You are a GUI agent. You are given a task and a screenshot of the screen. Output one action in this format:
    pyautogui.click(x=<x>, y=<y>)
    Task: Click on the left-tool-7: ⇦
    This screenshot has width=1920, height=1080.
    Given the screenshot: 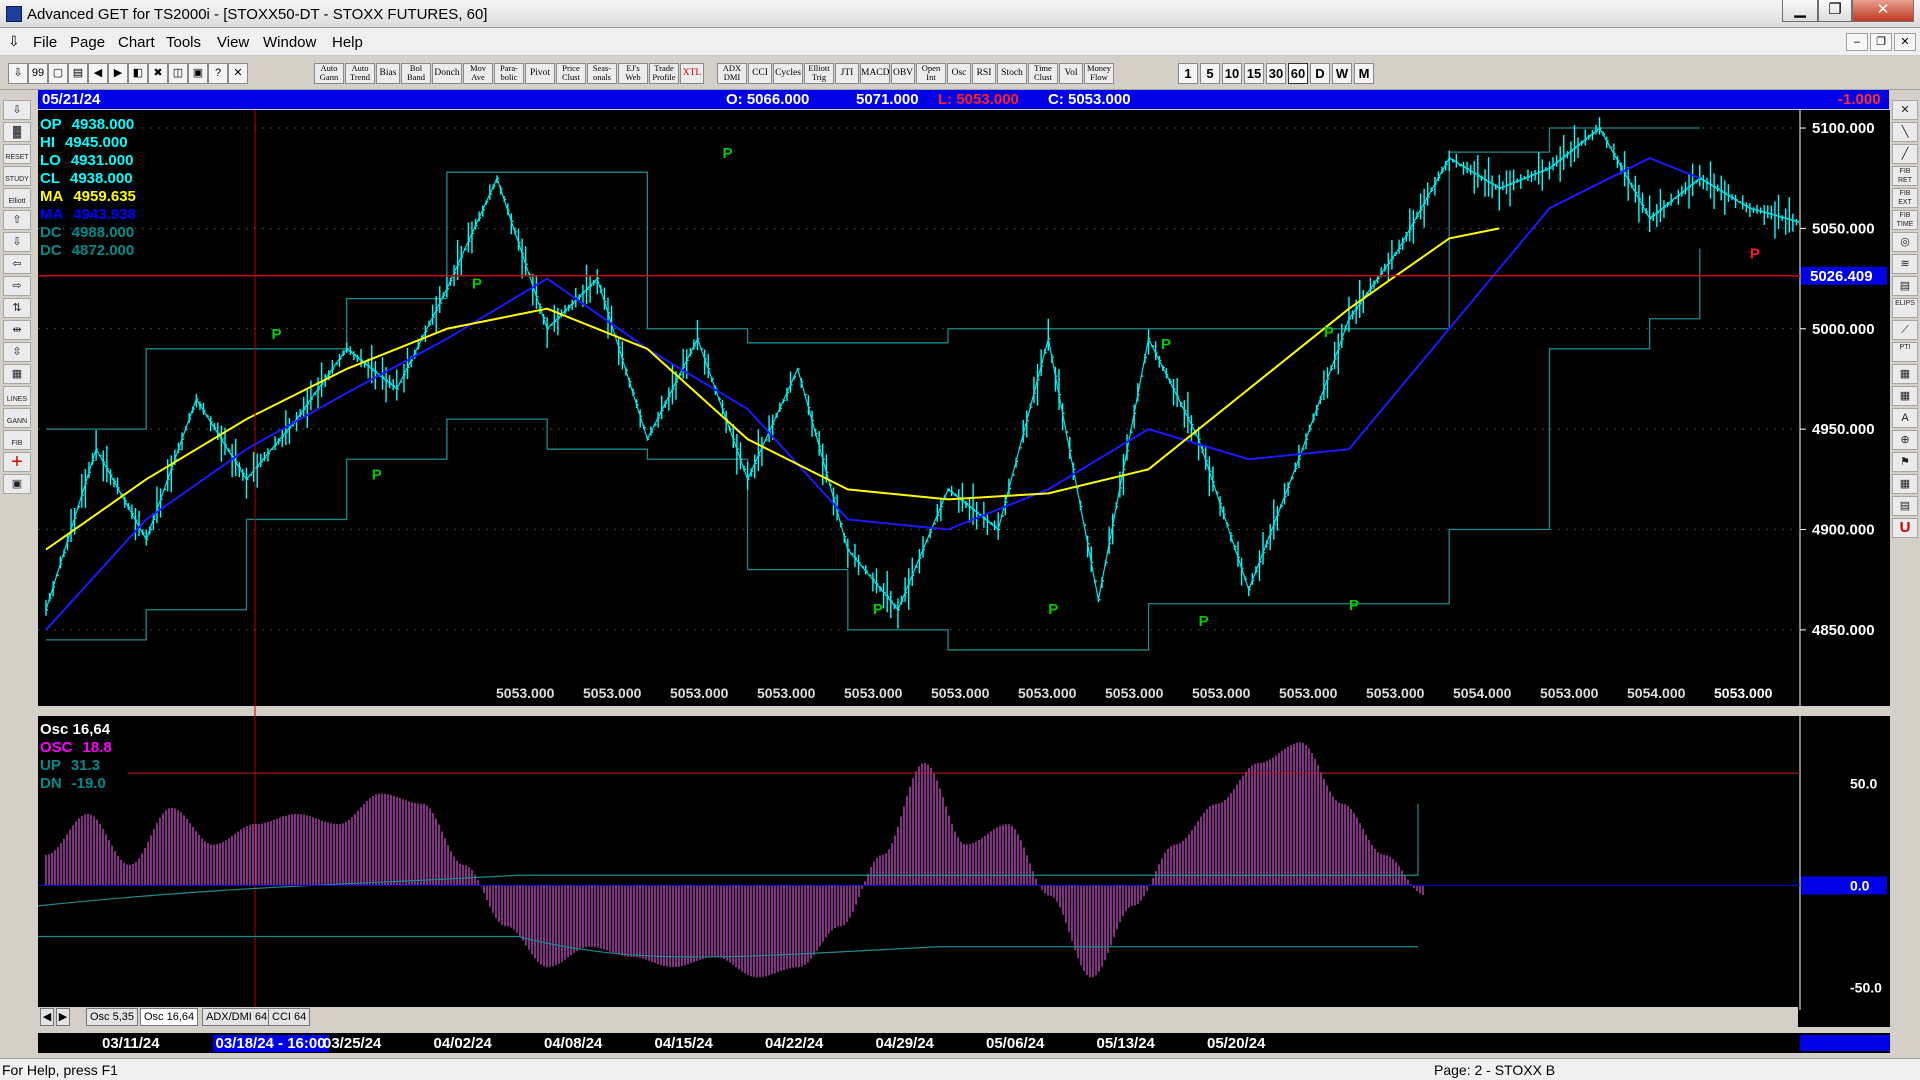 What is the action you would take?
    pyautogui.click(x=17, y=264)
    